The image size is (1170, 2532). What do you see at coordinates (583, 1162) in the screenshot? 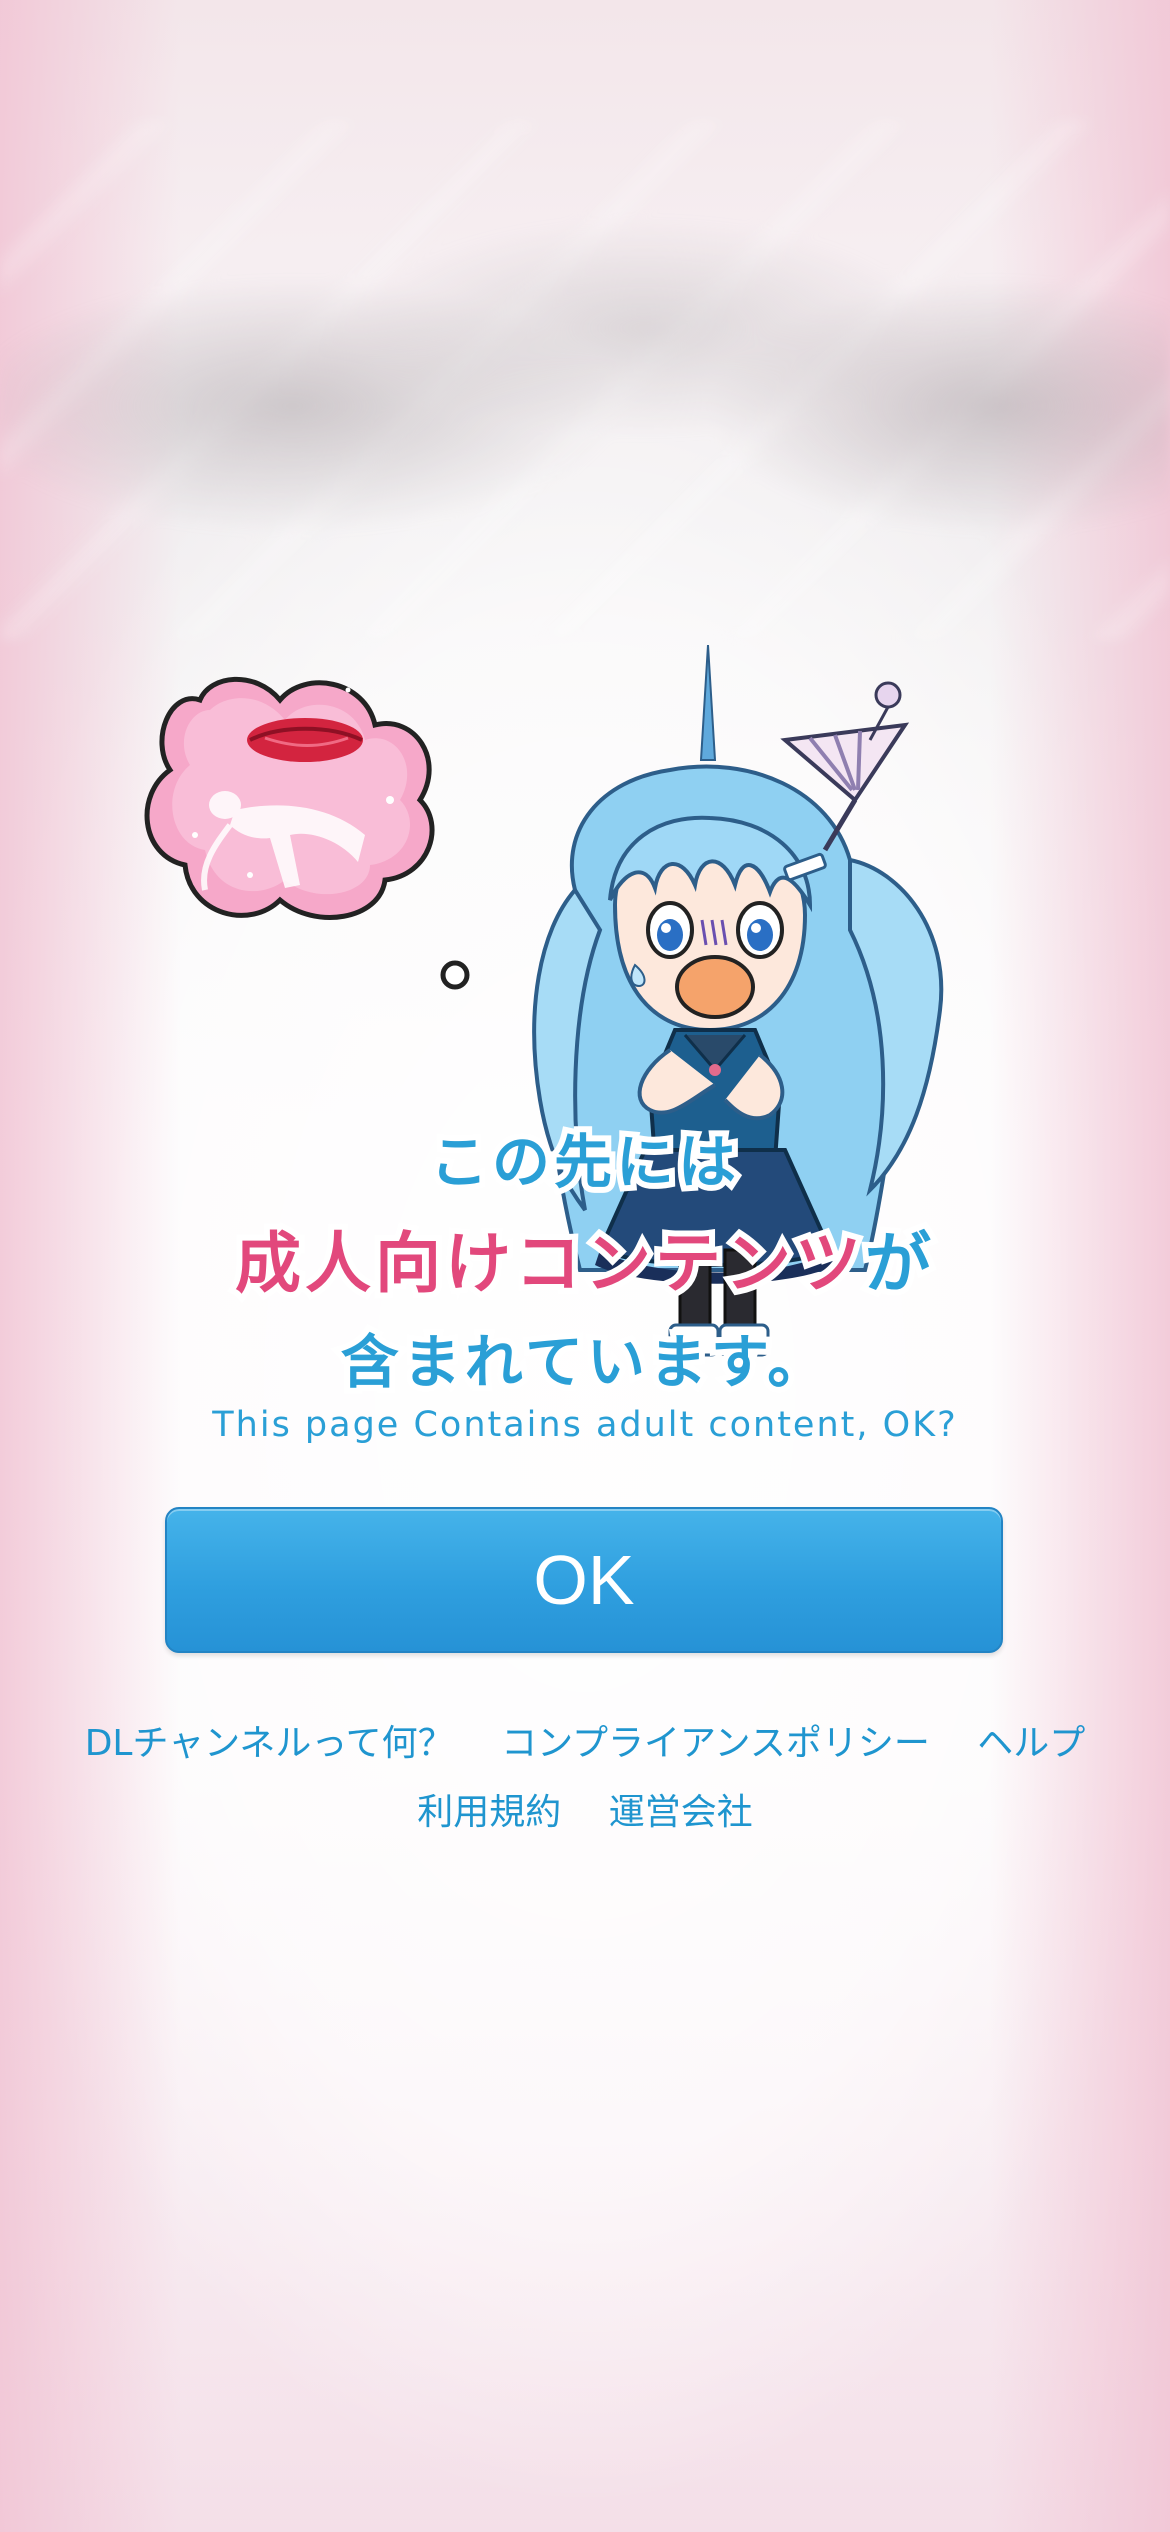
I see `warning-heading-line-1: この先には` at bounding box center [583, 1162].